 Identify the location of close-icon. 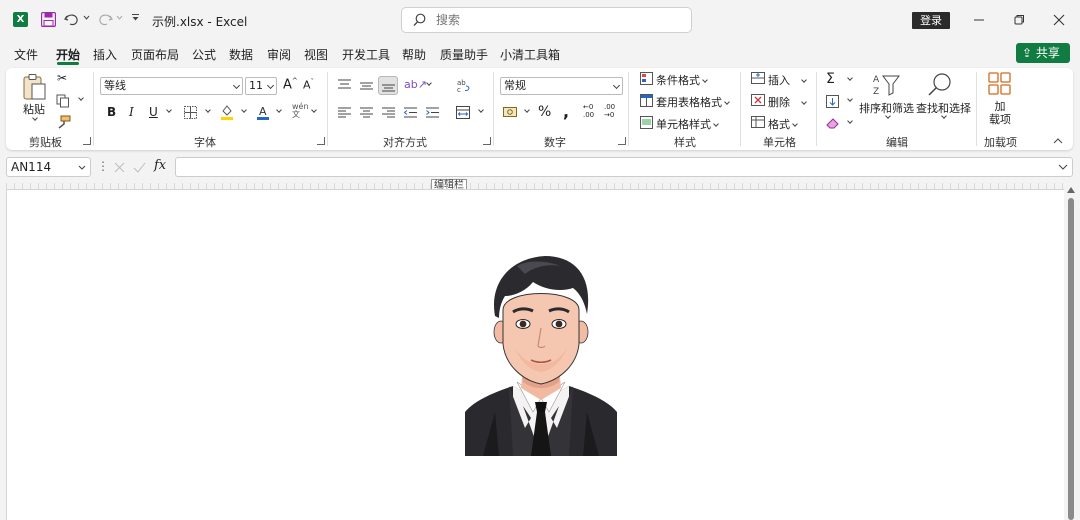
(1059, 20).